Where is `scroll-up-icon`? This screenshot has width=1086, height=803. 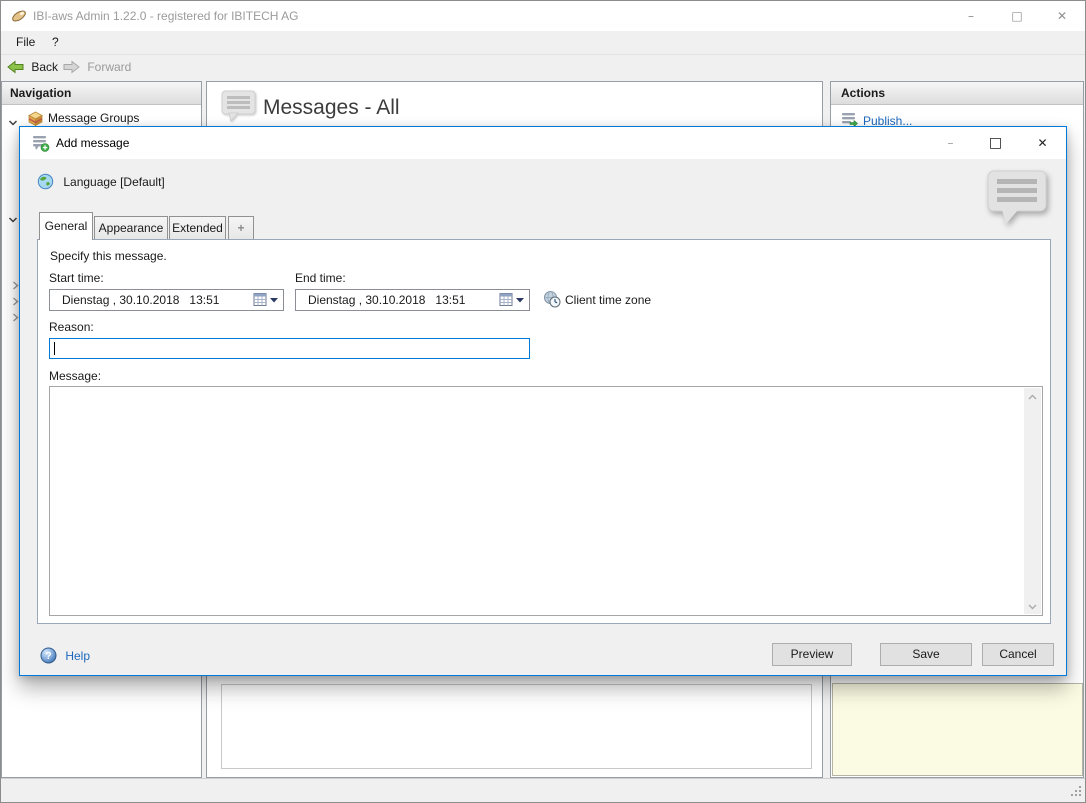 scroll-up-icon is located at coordinates (1032, 396).